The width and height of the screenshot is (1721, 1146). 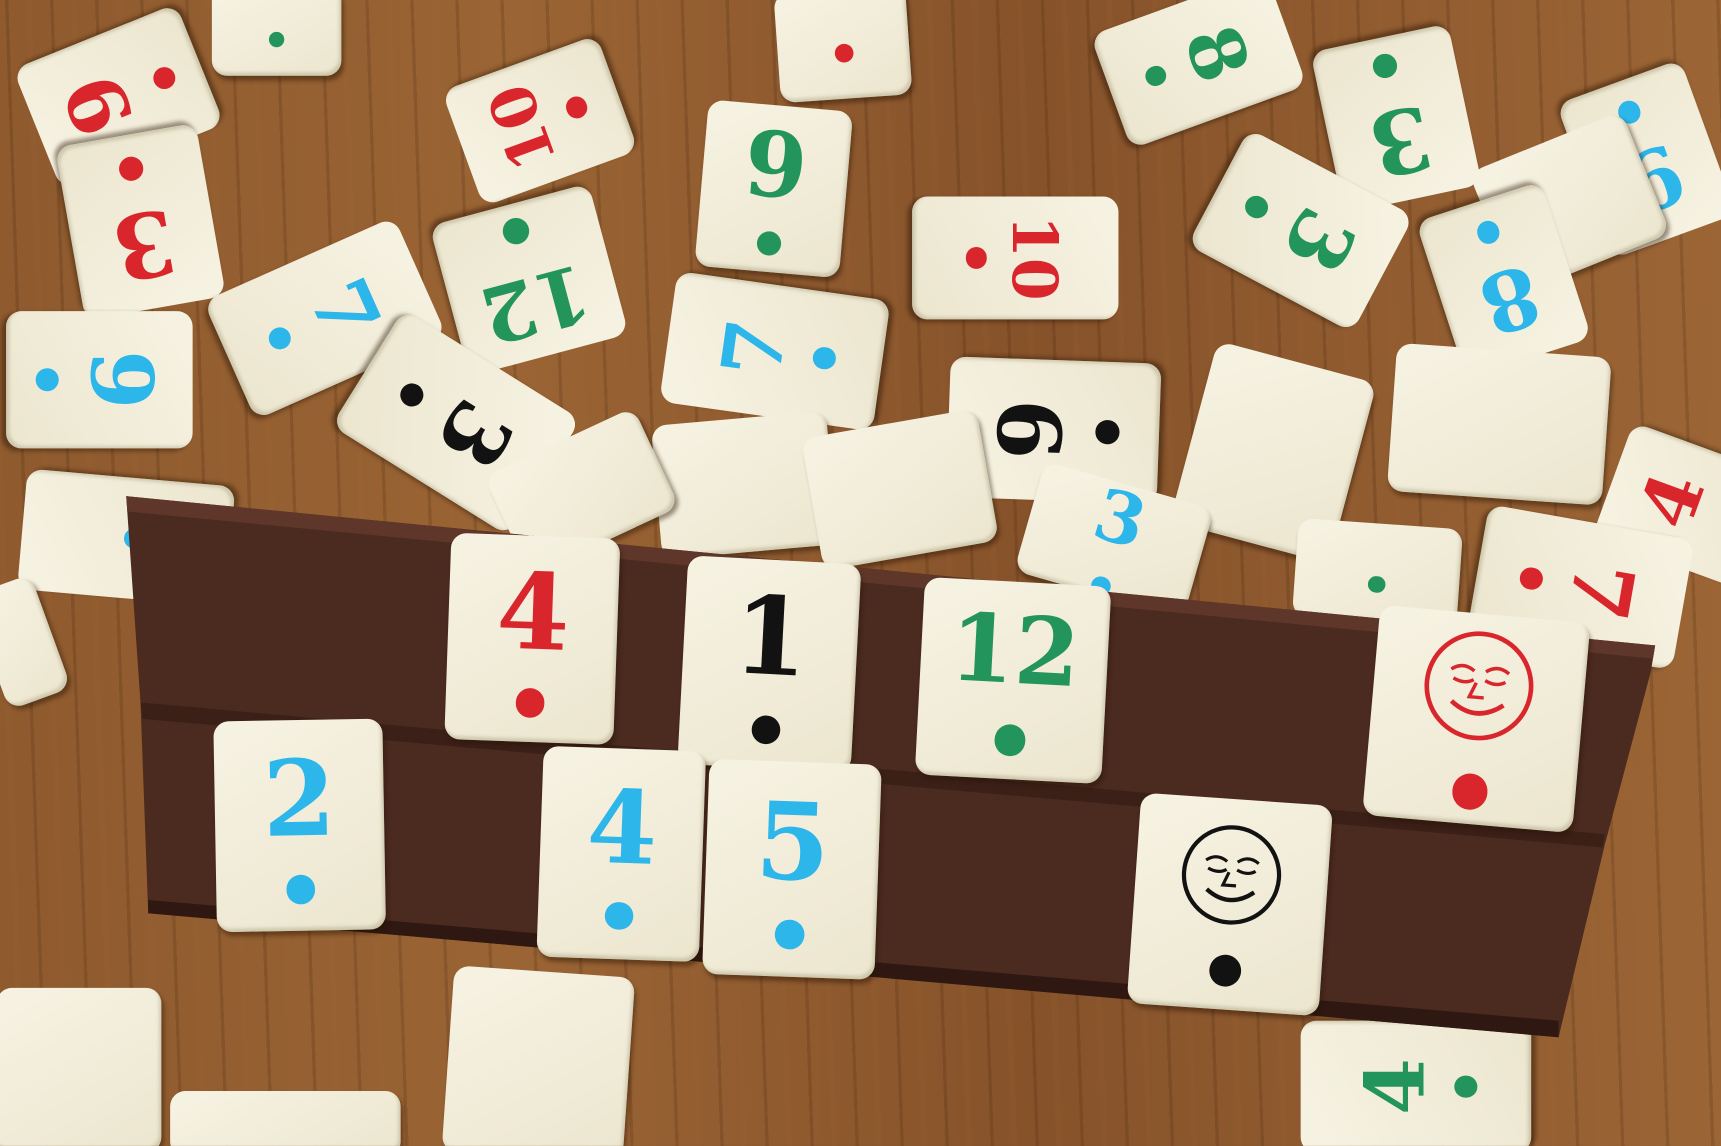 What do you see at coordinates (1014, 651) in the screenshot?
I see `tile-number: 12` at bounding box center [1014, 651].